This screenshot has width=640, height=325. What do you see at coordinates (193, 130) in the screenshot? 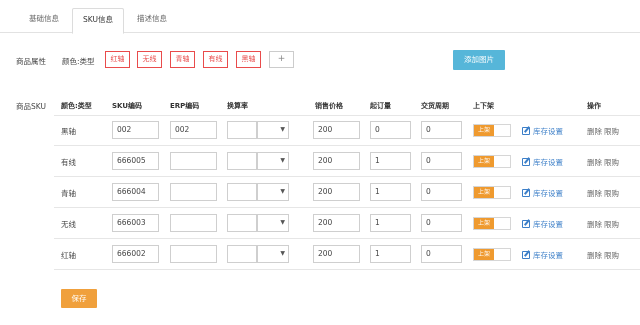
I see `erp-code-input: 002` at bounding box center [193, 130].